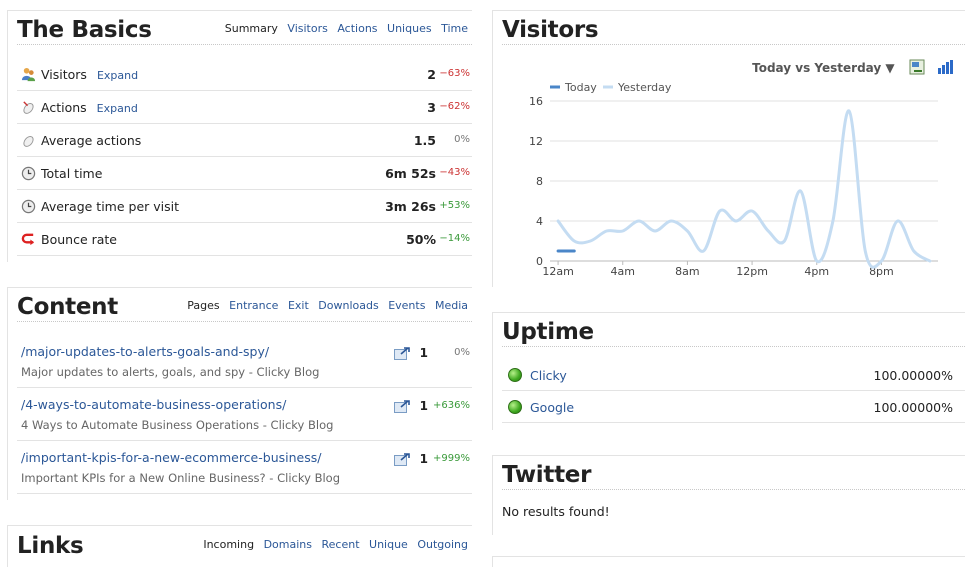  Describe the element at coordinates (442, 544) in the screenshot. I see `tab-outgoing: Outgoing` at that location.